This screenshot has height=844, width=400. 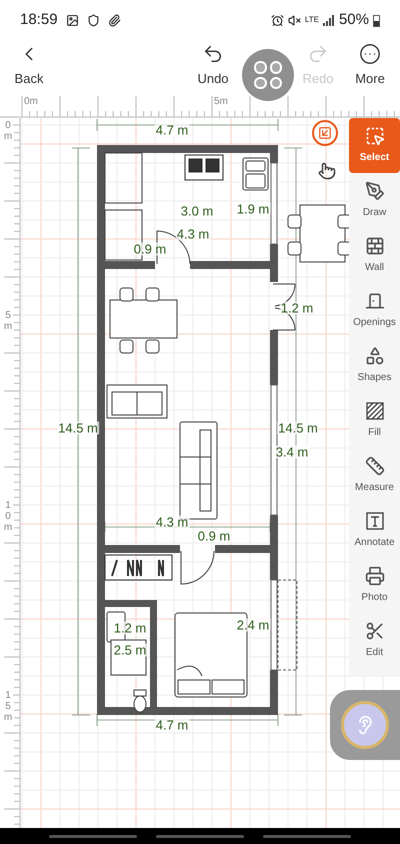 What do you see at coordinates (374, 246) in the screenshot?
I see `brick-wall-icon` at bounding box center [374, 246].